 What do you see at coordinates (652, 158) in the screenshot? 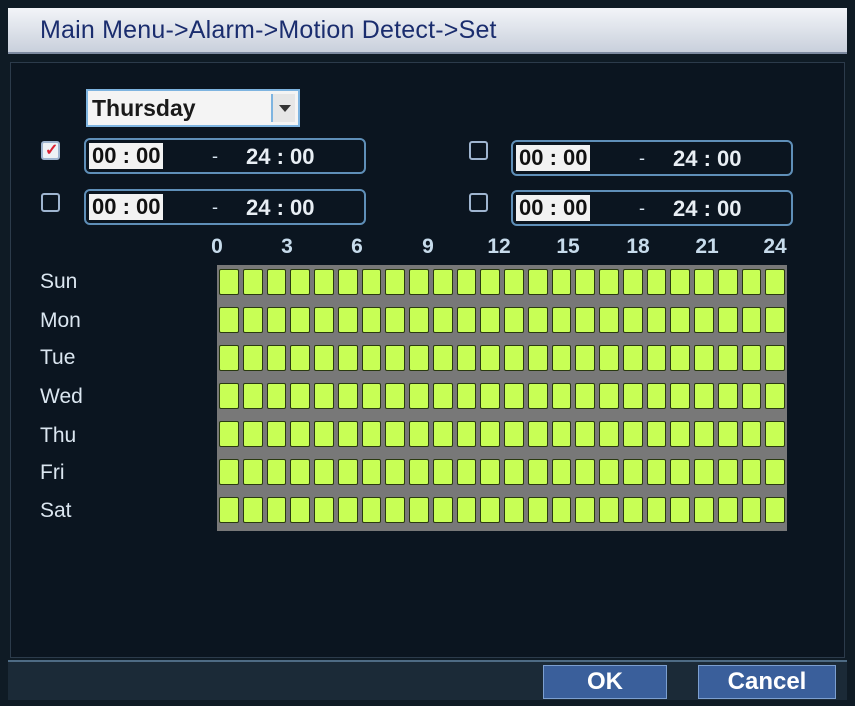
I see `period-2-time-field: 00 : 00 - 24 : 00` at bounding box center [652, 158].